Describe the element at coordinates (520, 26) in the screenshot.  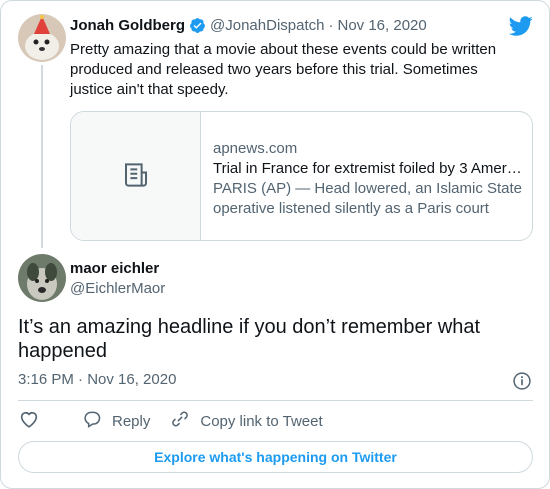
I see `twitter-bird-icon` at that location.